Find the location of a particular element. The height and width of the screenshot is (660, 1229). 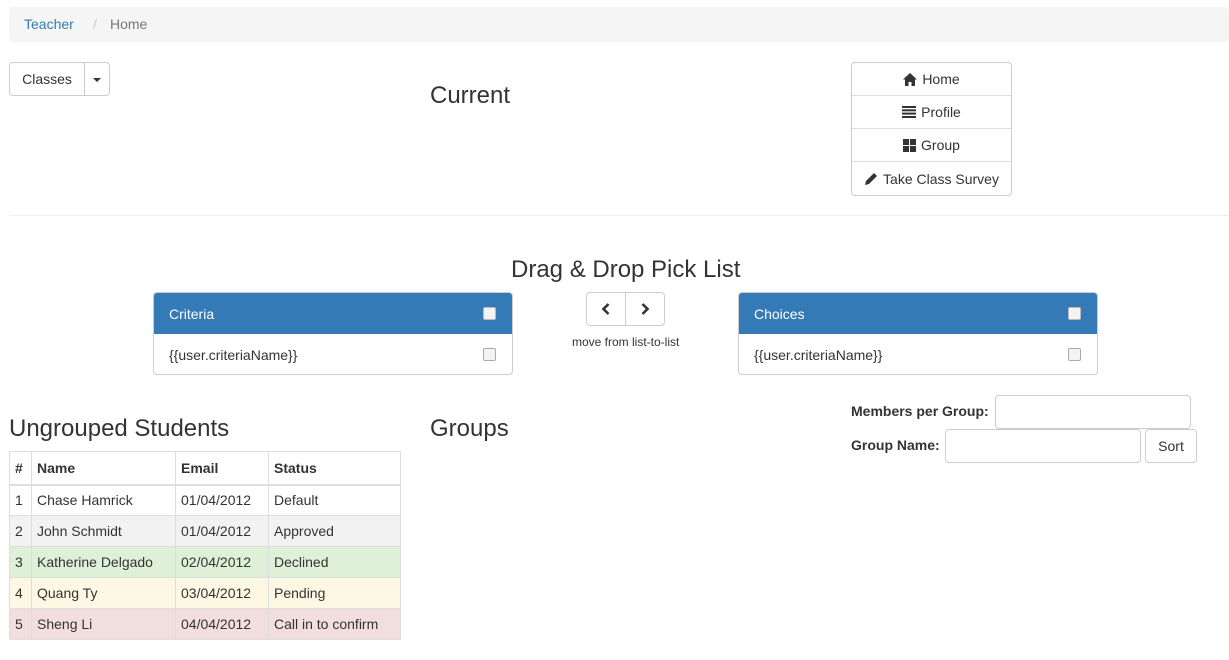

criteria-panel: Criteria {{user.criteriaName}} is located at coordinates (333, 333).